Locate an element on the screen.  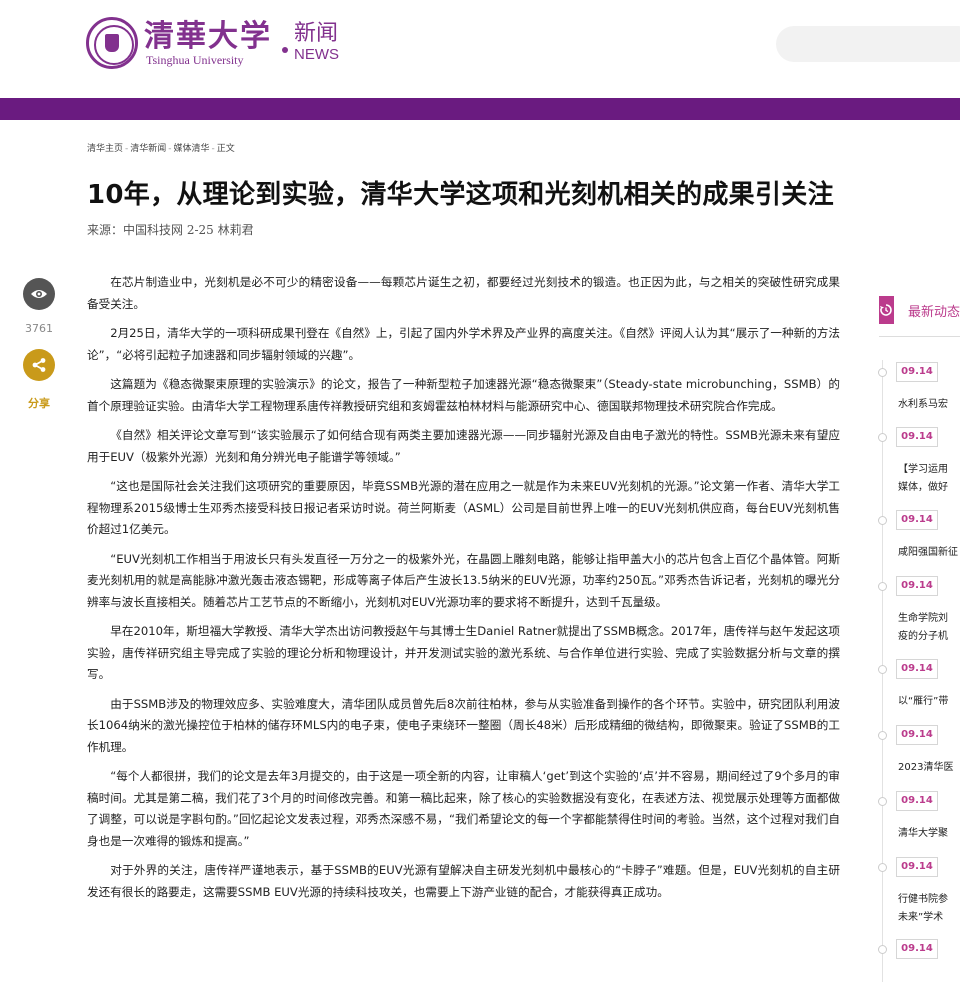
sidebar-divider is located at coordinates (919, 336).